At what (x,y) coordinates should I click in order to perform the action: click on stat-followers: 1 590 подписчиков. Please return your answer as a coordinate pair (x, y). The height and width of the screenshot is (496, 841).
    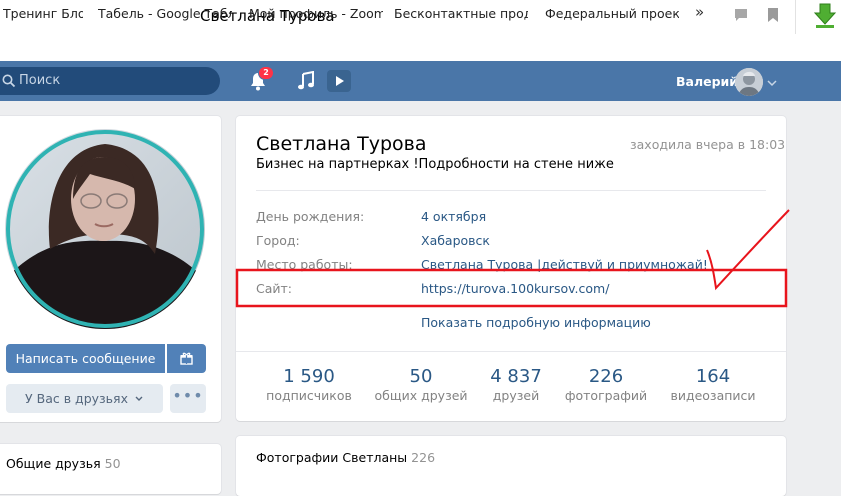
    Looking at the image, I should click on (309, 384).